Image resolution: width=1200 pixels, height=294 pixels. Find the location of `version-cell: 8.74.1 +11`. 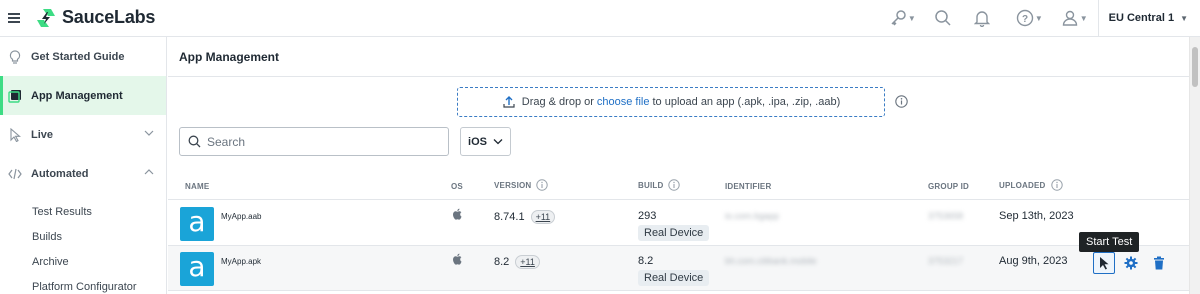

version-cell: 8.74.1 +11 is located at coordinates (525, 217).